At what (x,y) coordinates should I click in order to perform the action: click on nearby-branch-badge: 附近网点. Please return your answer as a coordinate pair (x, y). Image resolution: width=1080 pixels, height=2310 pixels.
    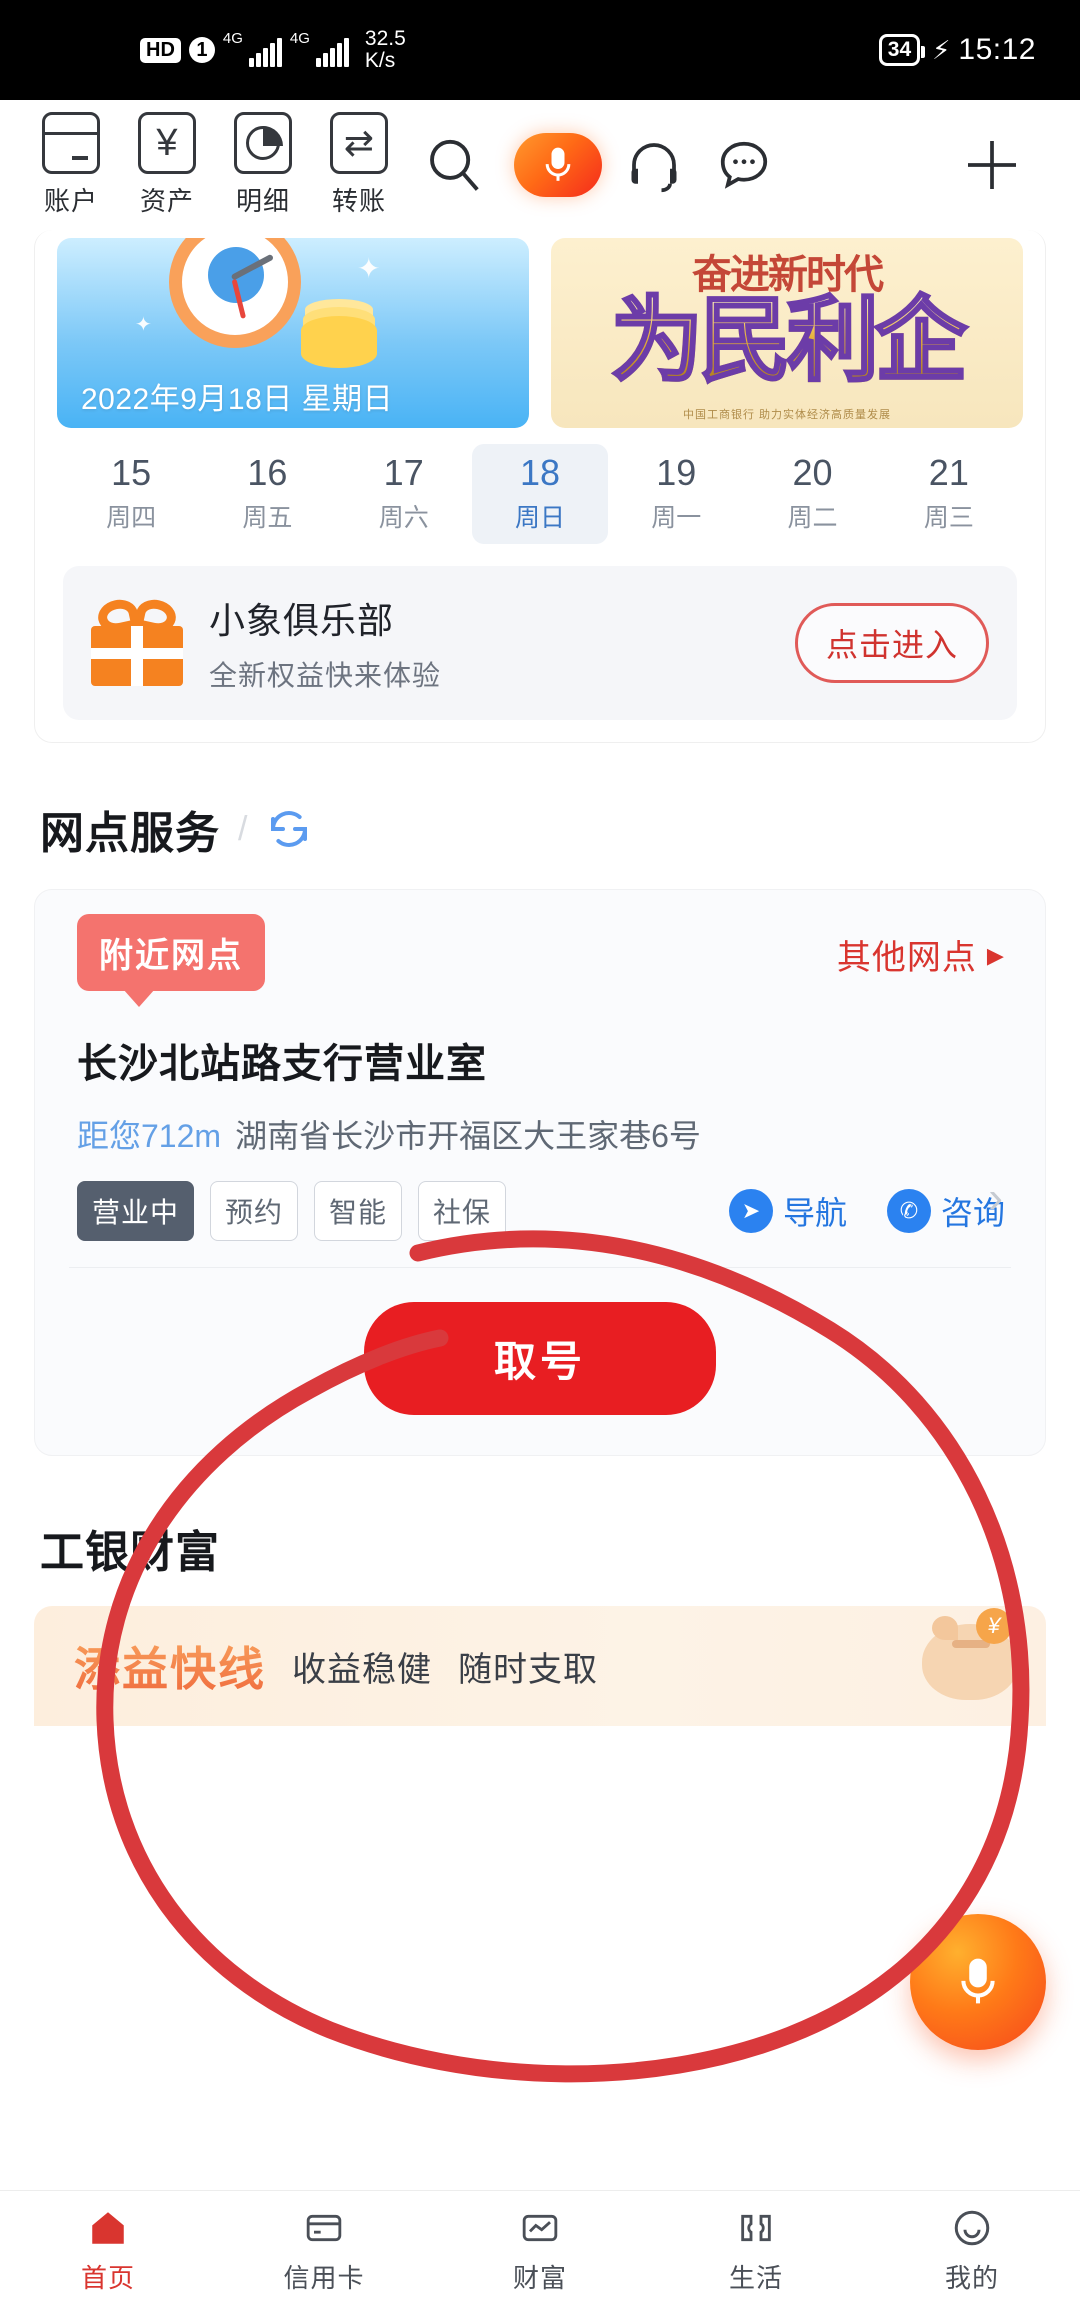
    Looking at the image, I should click on (171, 961).